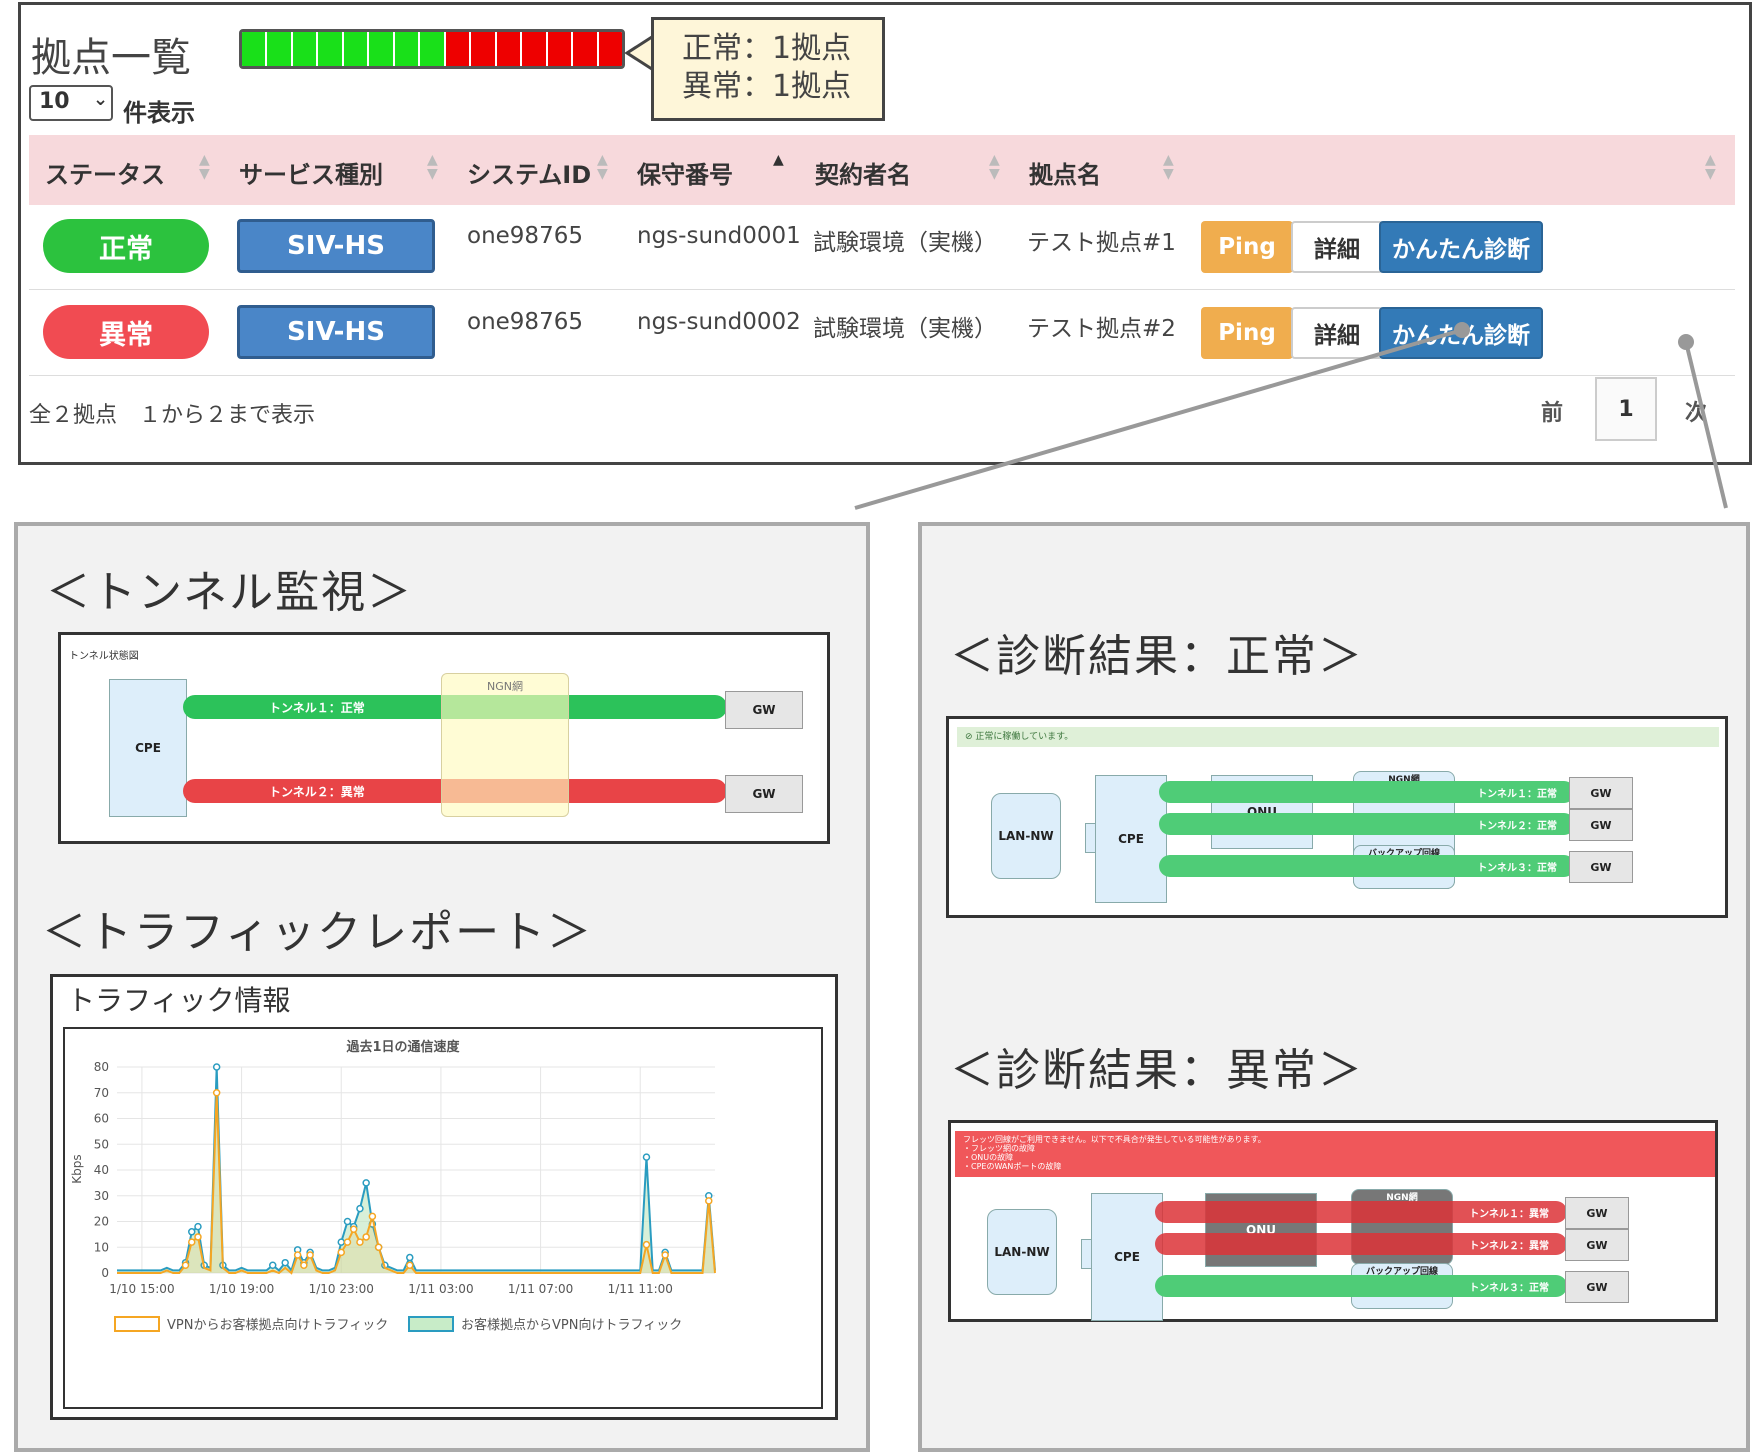  Describe the element at coordinates (685, 172) in the screenshot. I see `column-header-maintenance-no: 保守番号` at that location.